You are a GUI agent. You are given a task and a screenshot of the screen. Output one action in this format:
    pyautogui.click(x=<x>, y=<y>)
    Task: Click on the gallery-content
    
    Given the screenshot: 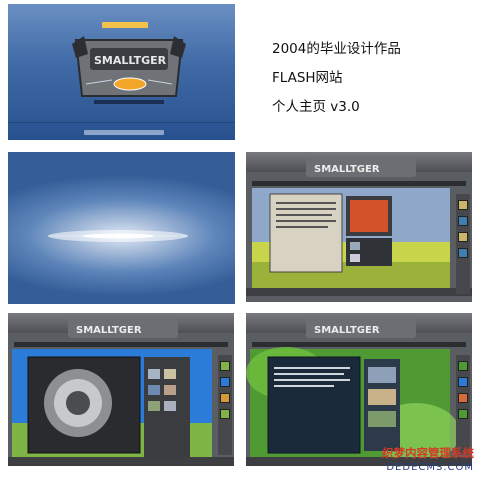 What is the action you would take?
    pyautogui.click(x=121, y=407)
    